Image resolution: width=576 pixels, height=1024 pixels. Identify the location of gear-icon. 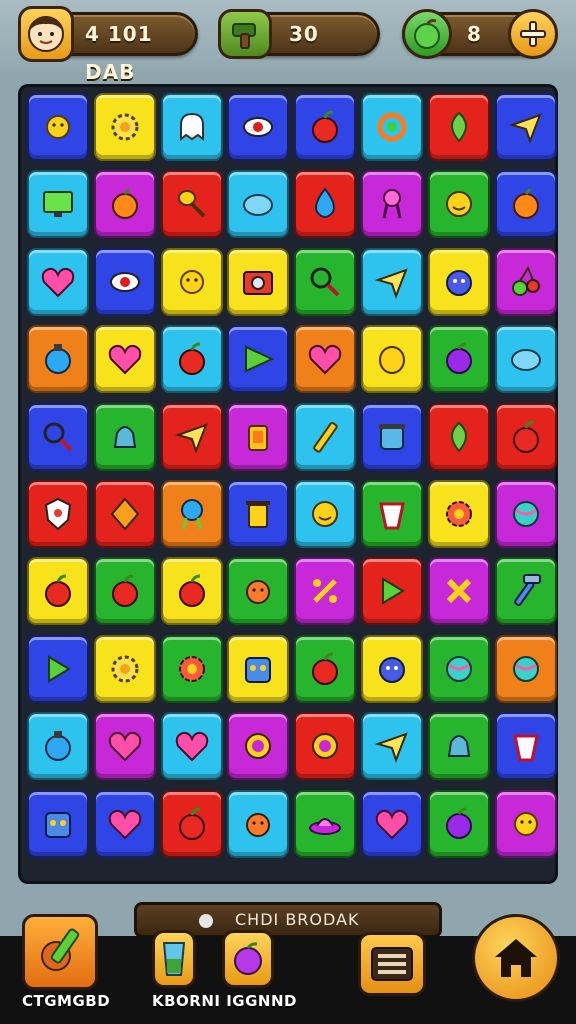
(125, 669).